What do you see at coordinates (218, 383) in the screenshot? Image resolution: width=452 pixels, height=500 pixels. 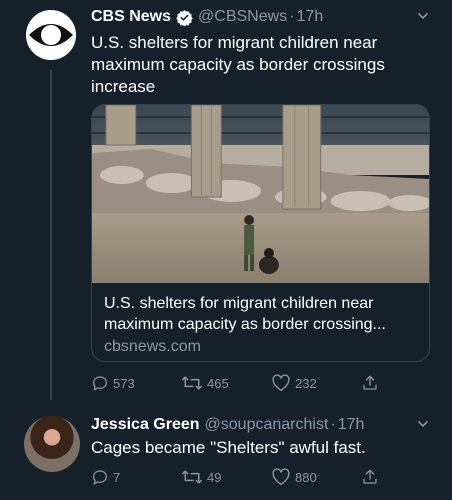 I see `retweet-count: 465` at bounding box center [218, 383].